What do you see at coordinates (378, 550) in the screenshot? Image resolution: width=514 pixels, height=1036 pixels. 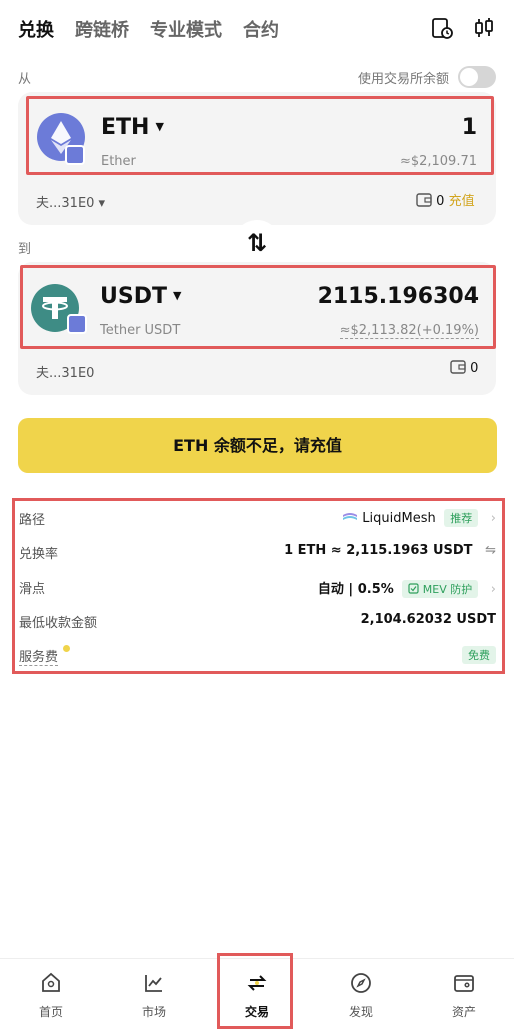 I see `rate-value: 1 ETH ≈ 2,115.1963 USDT` at bounding box center [378, 550].